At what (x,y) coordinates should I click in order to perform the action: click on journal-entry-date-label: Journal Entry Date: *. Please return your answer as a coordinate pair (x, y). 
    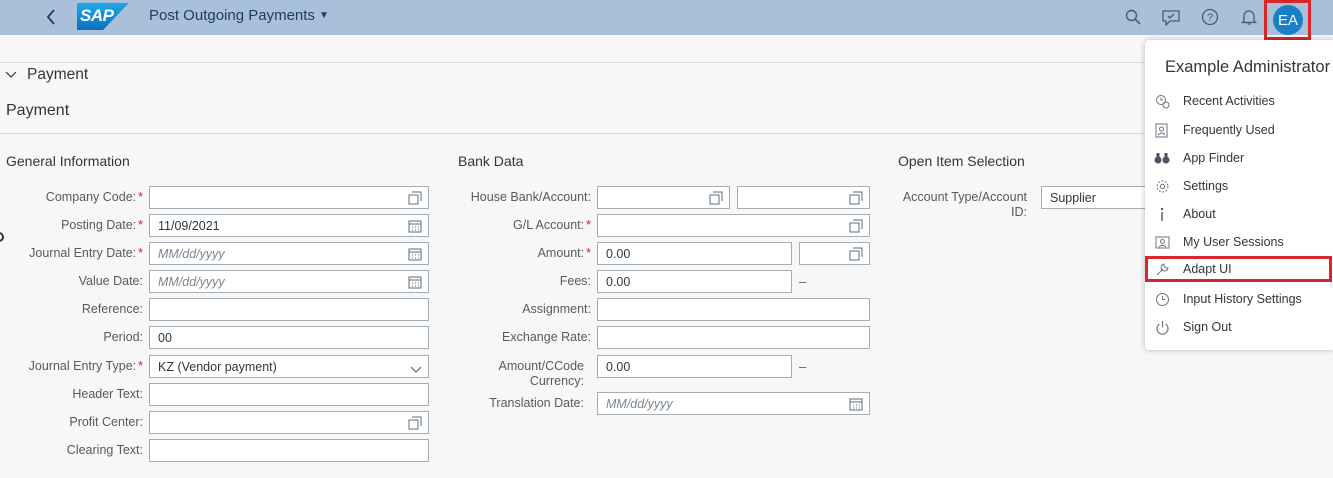
    Looking at the image, I should click on (86, 253).